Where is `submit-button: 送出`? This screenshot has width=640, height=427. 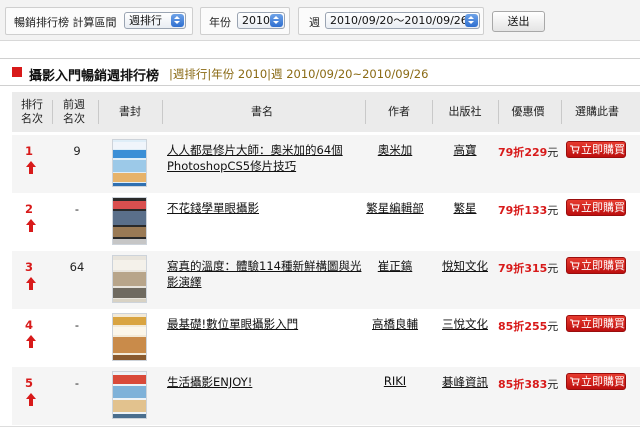 submit-button: 送出 is located at coordinates (518, 21).